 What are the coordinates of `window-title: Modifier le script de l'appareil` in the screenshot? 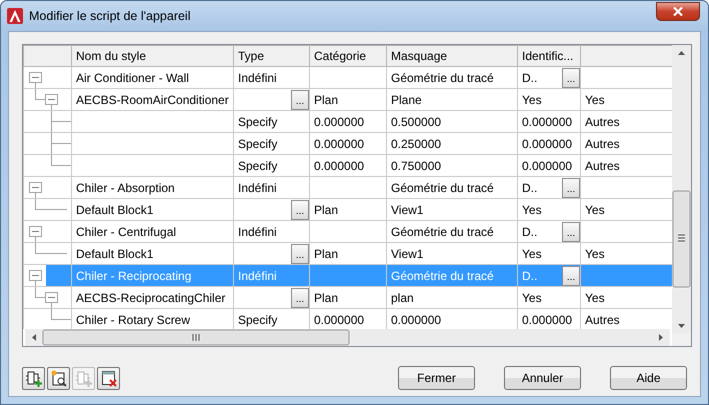 It's located at (109, 16).